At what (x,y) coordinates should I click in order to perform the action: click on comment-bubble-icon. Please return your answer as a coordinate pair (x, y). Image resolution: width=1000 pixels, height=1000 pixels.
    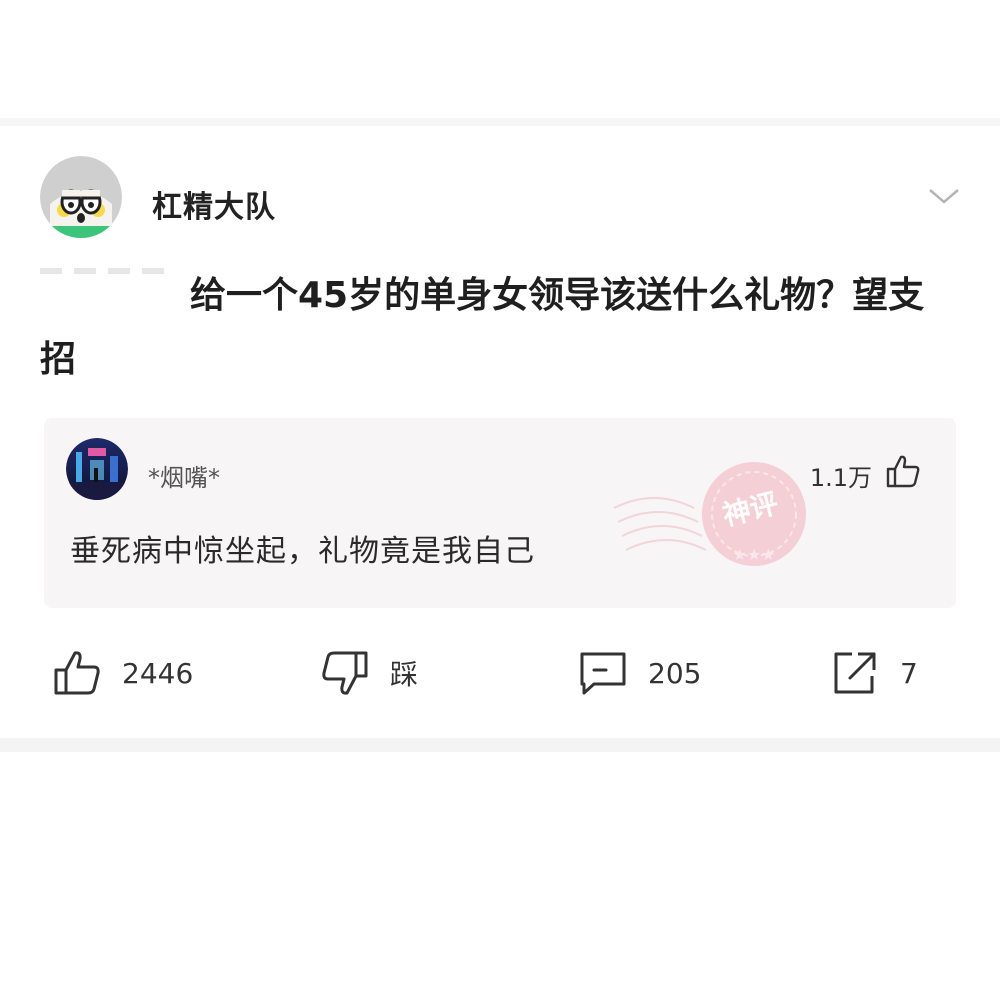
    Looking at the image, I should click on (603, 673).